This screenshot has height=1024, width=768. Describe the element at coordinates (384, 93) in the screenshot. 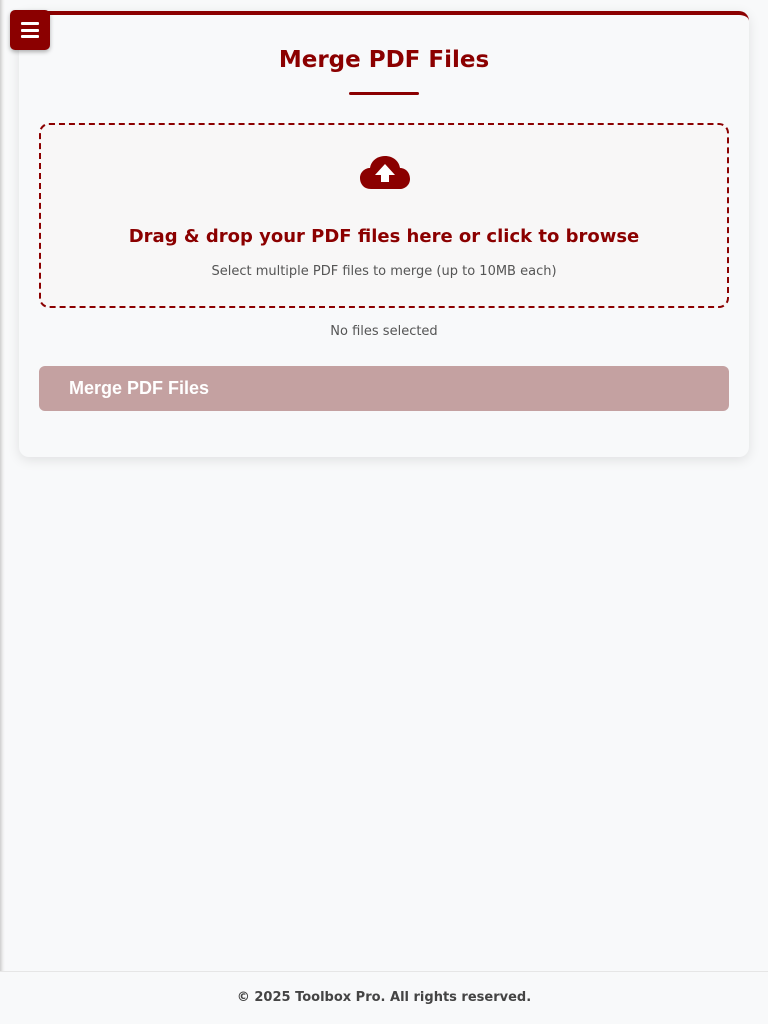

I see `title-underline` at that location.